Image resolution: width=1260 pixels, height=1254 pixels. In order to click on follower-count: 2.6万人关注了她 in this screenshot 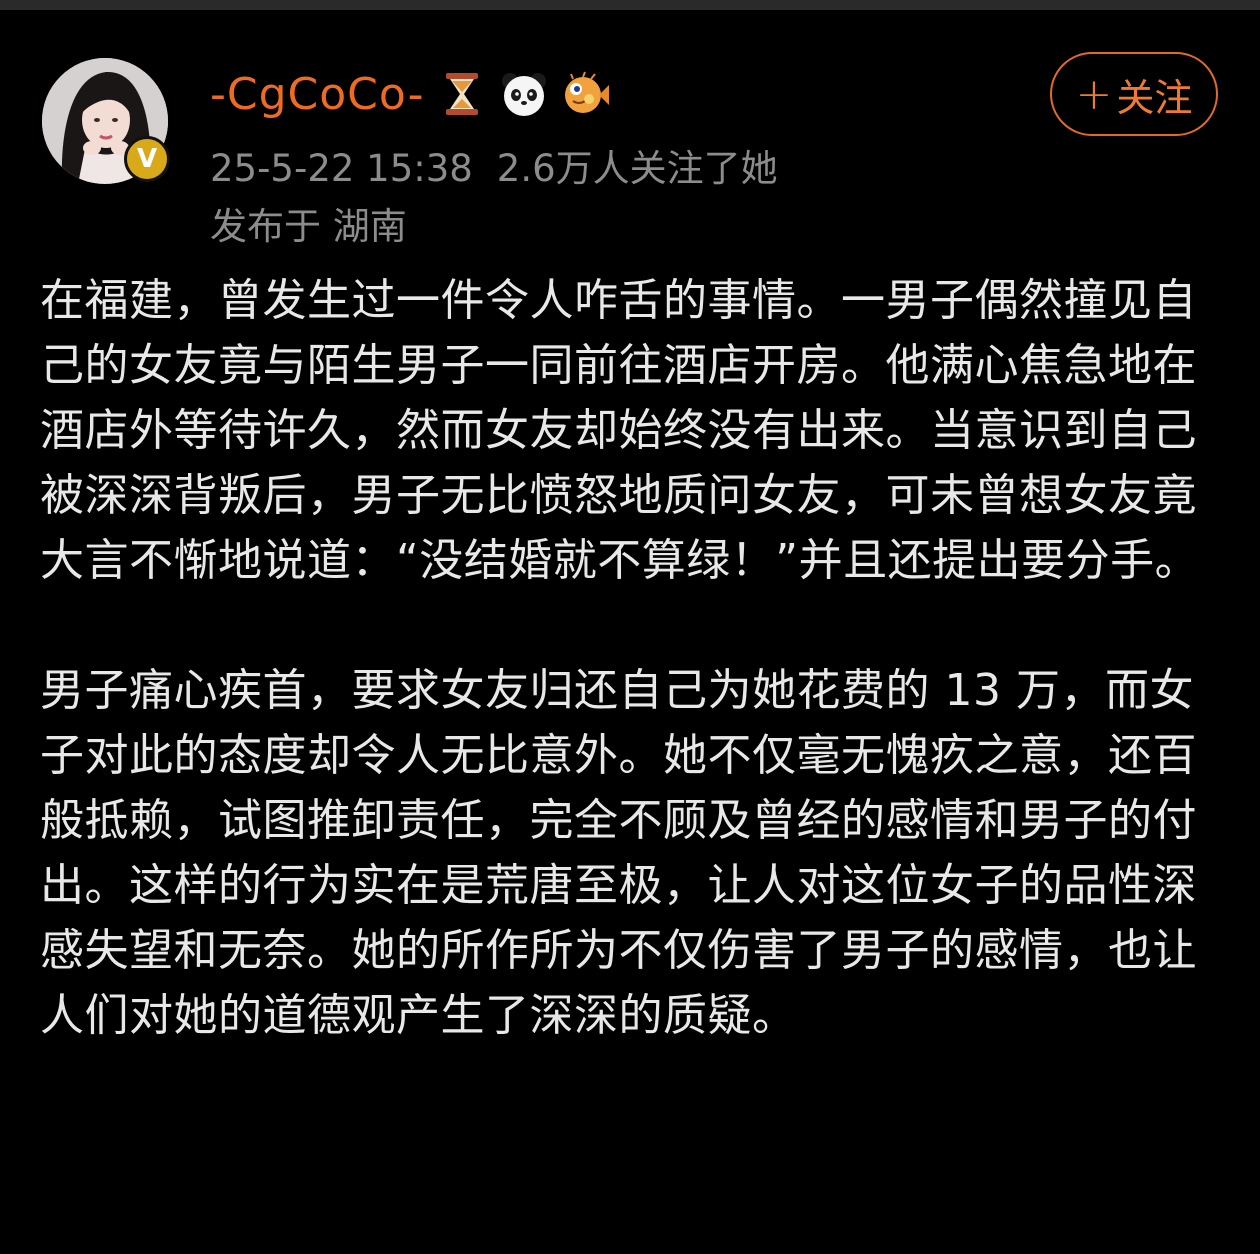, I will do `click(637, 168)`.